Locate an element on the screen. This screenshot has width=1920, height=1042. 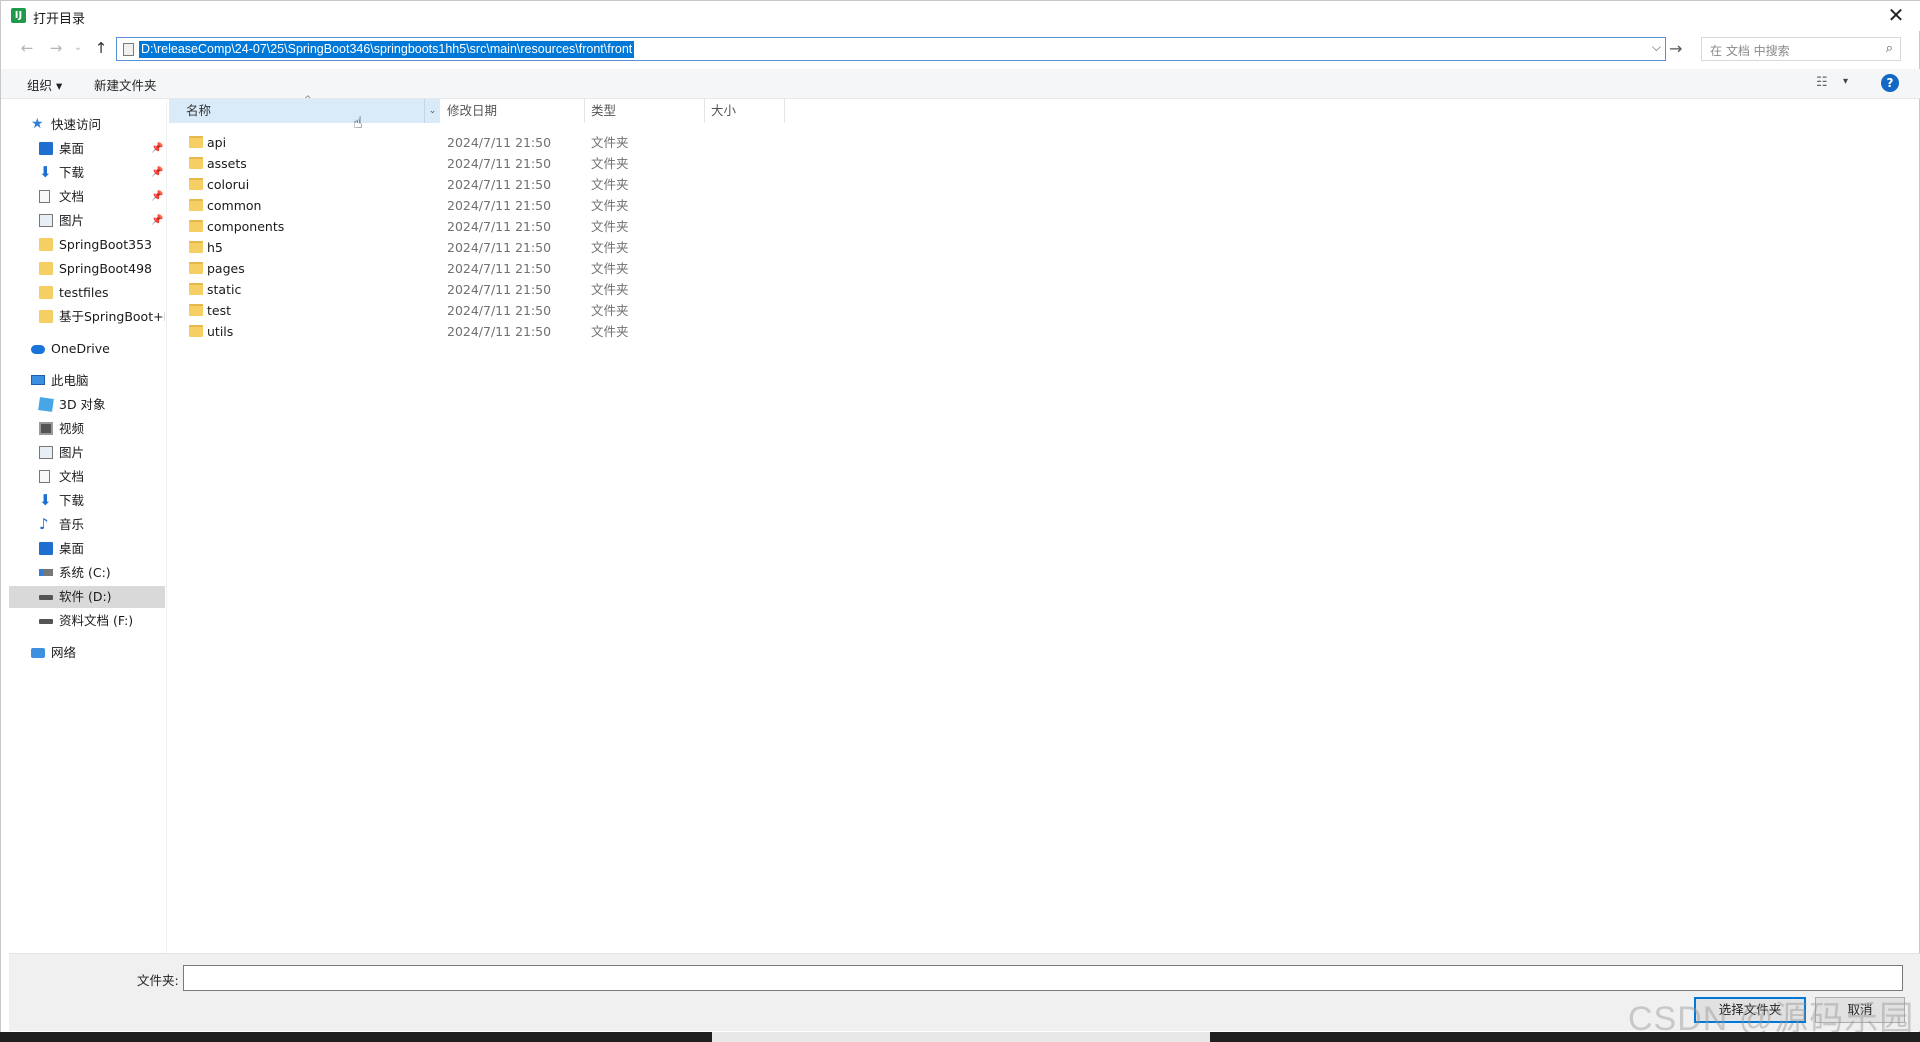
download-icon: ⬇ is located at coordinates (45, 500).